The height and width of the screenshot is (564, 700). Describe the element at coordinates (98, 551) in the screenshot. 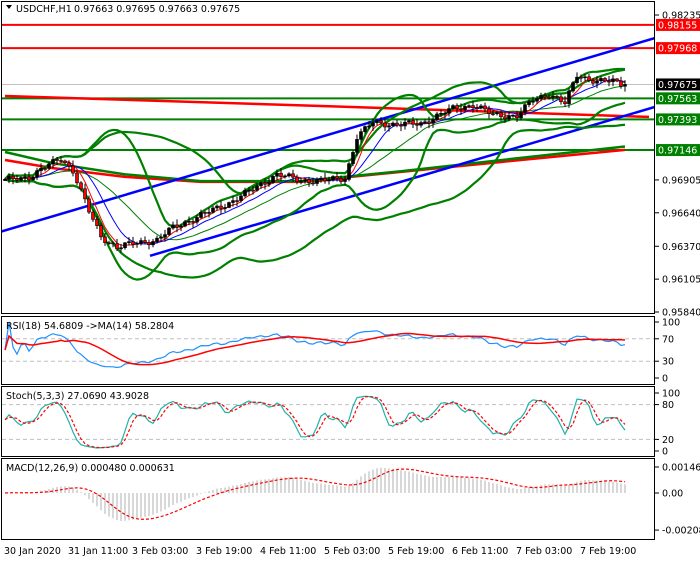

I see `x-tick-label: 31 Jan 11:00` at that location.